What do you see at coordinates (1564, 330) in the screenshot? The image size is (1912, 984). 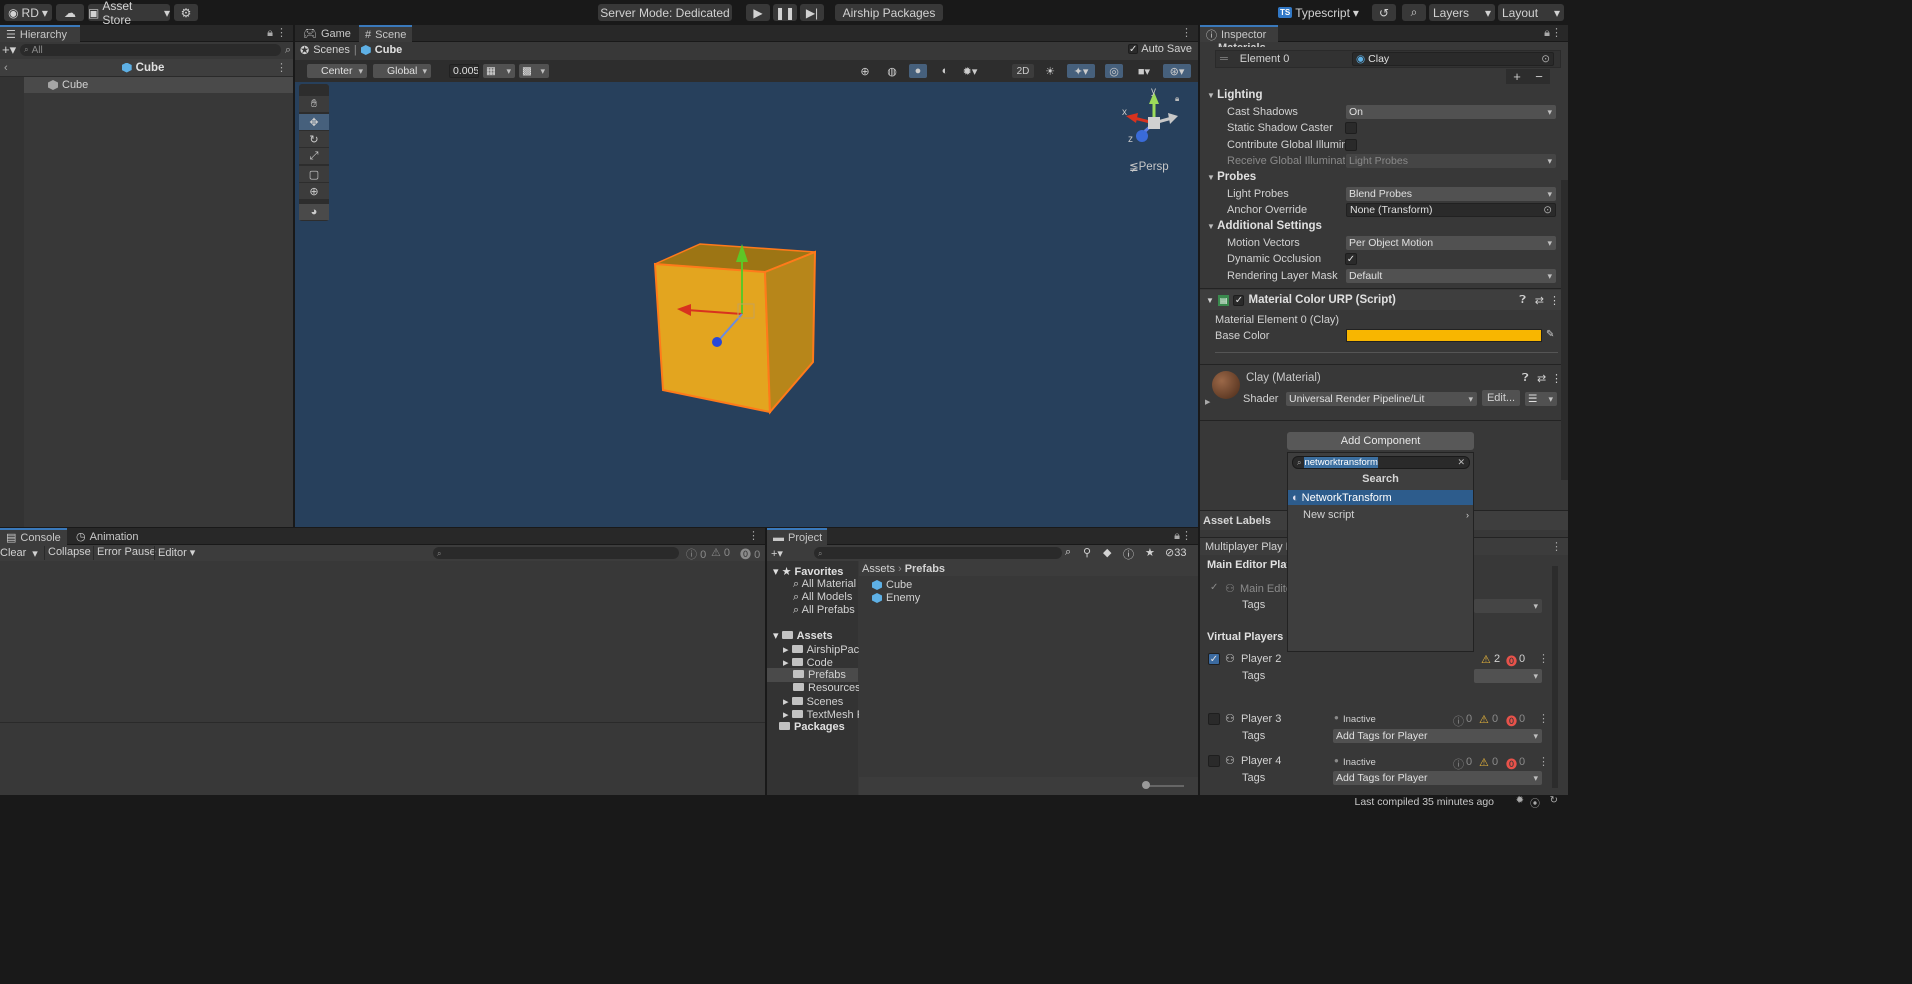 I see `inspector-scrollbar` at bounding box center [1564, 330].